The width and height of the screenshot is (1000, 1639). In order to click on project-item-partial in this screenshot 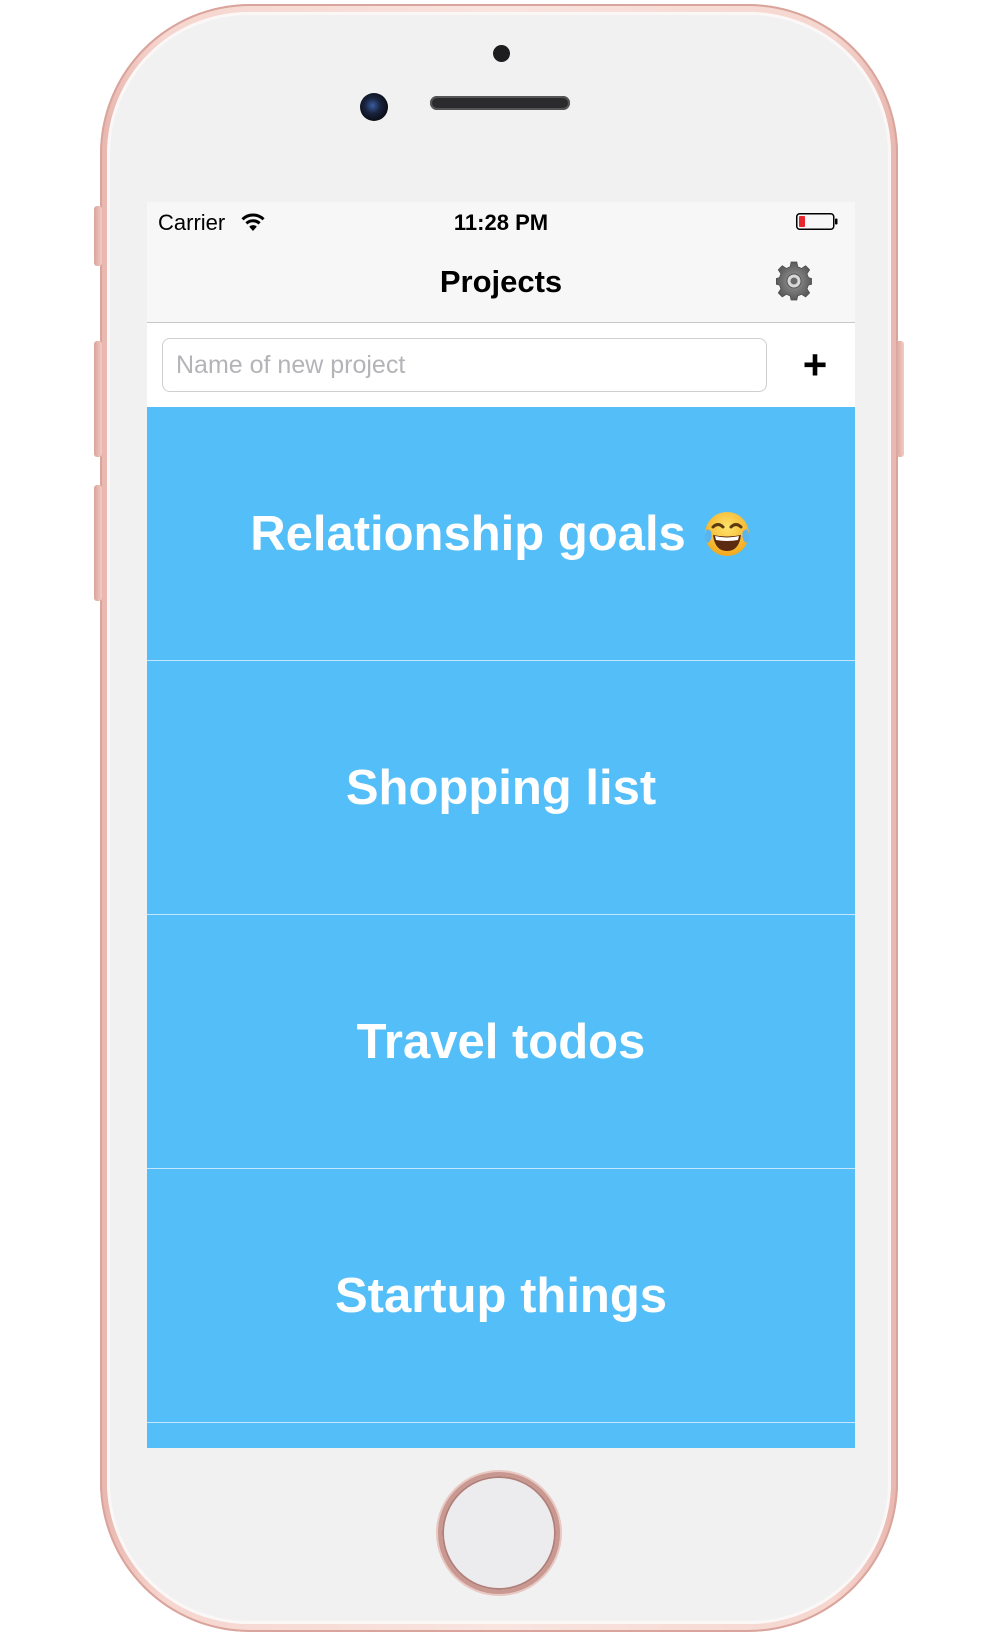, I will do `click(501, 1435)`.